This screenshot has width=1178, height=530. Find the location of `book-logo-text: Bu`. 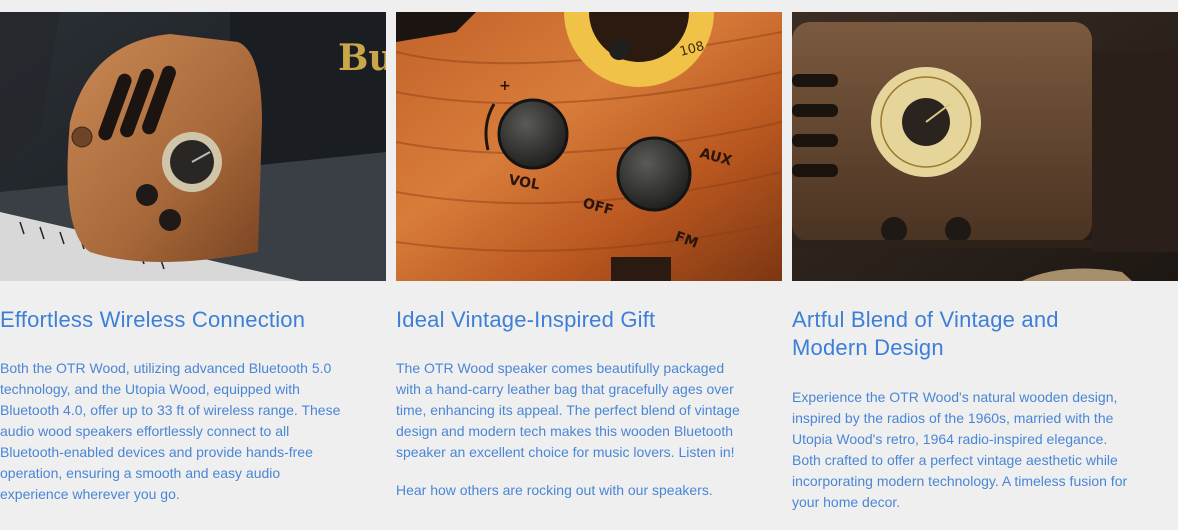

book-logo-text: Bu is located at coordinates (362, 58).